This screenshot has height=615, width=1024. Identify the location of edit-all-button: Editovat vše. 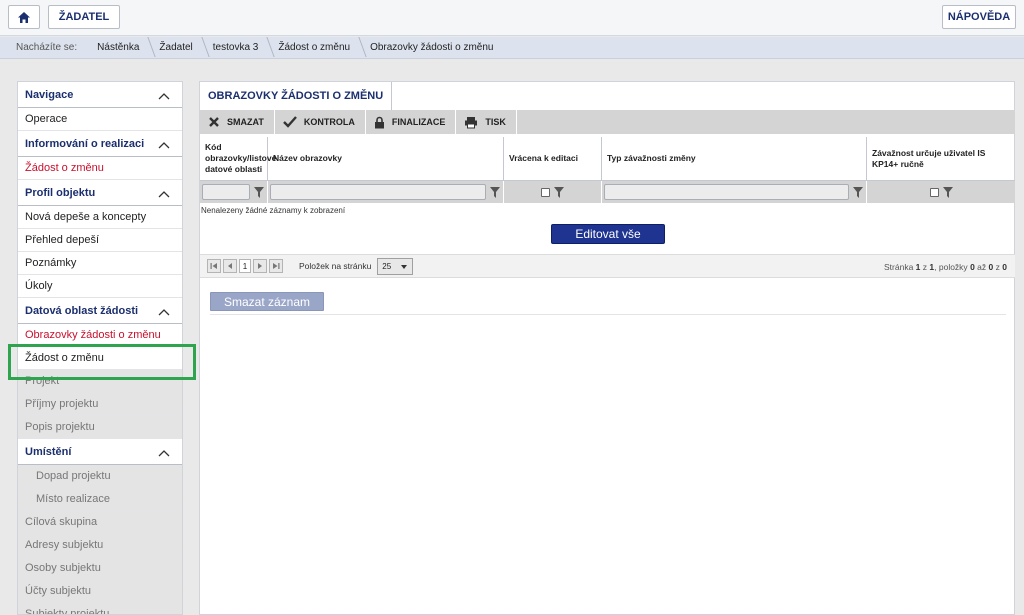
(608, 234).